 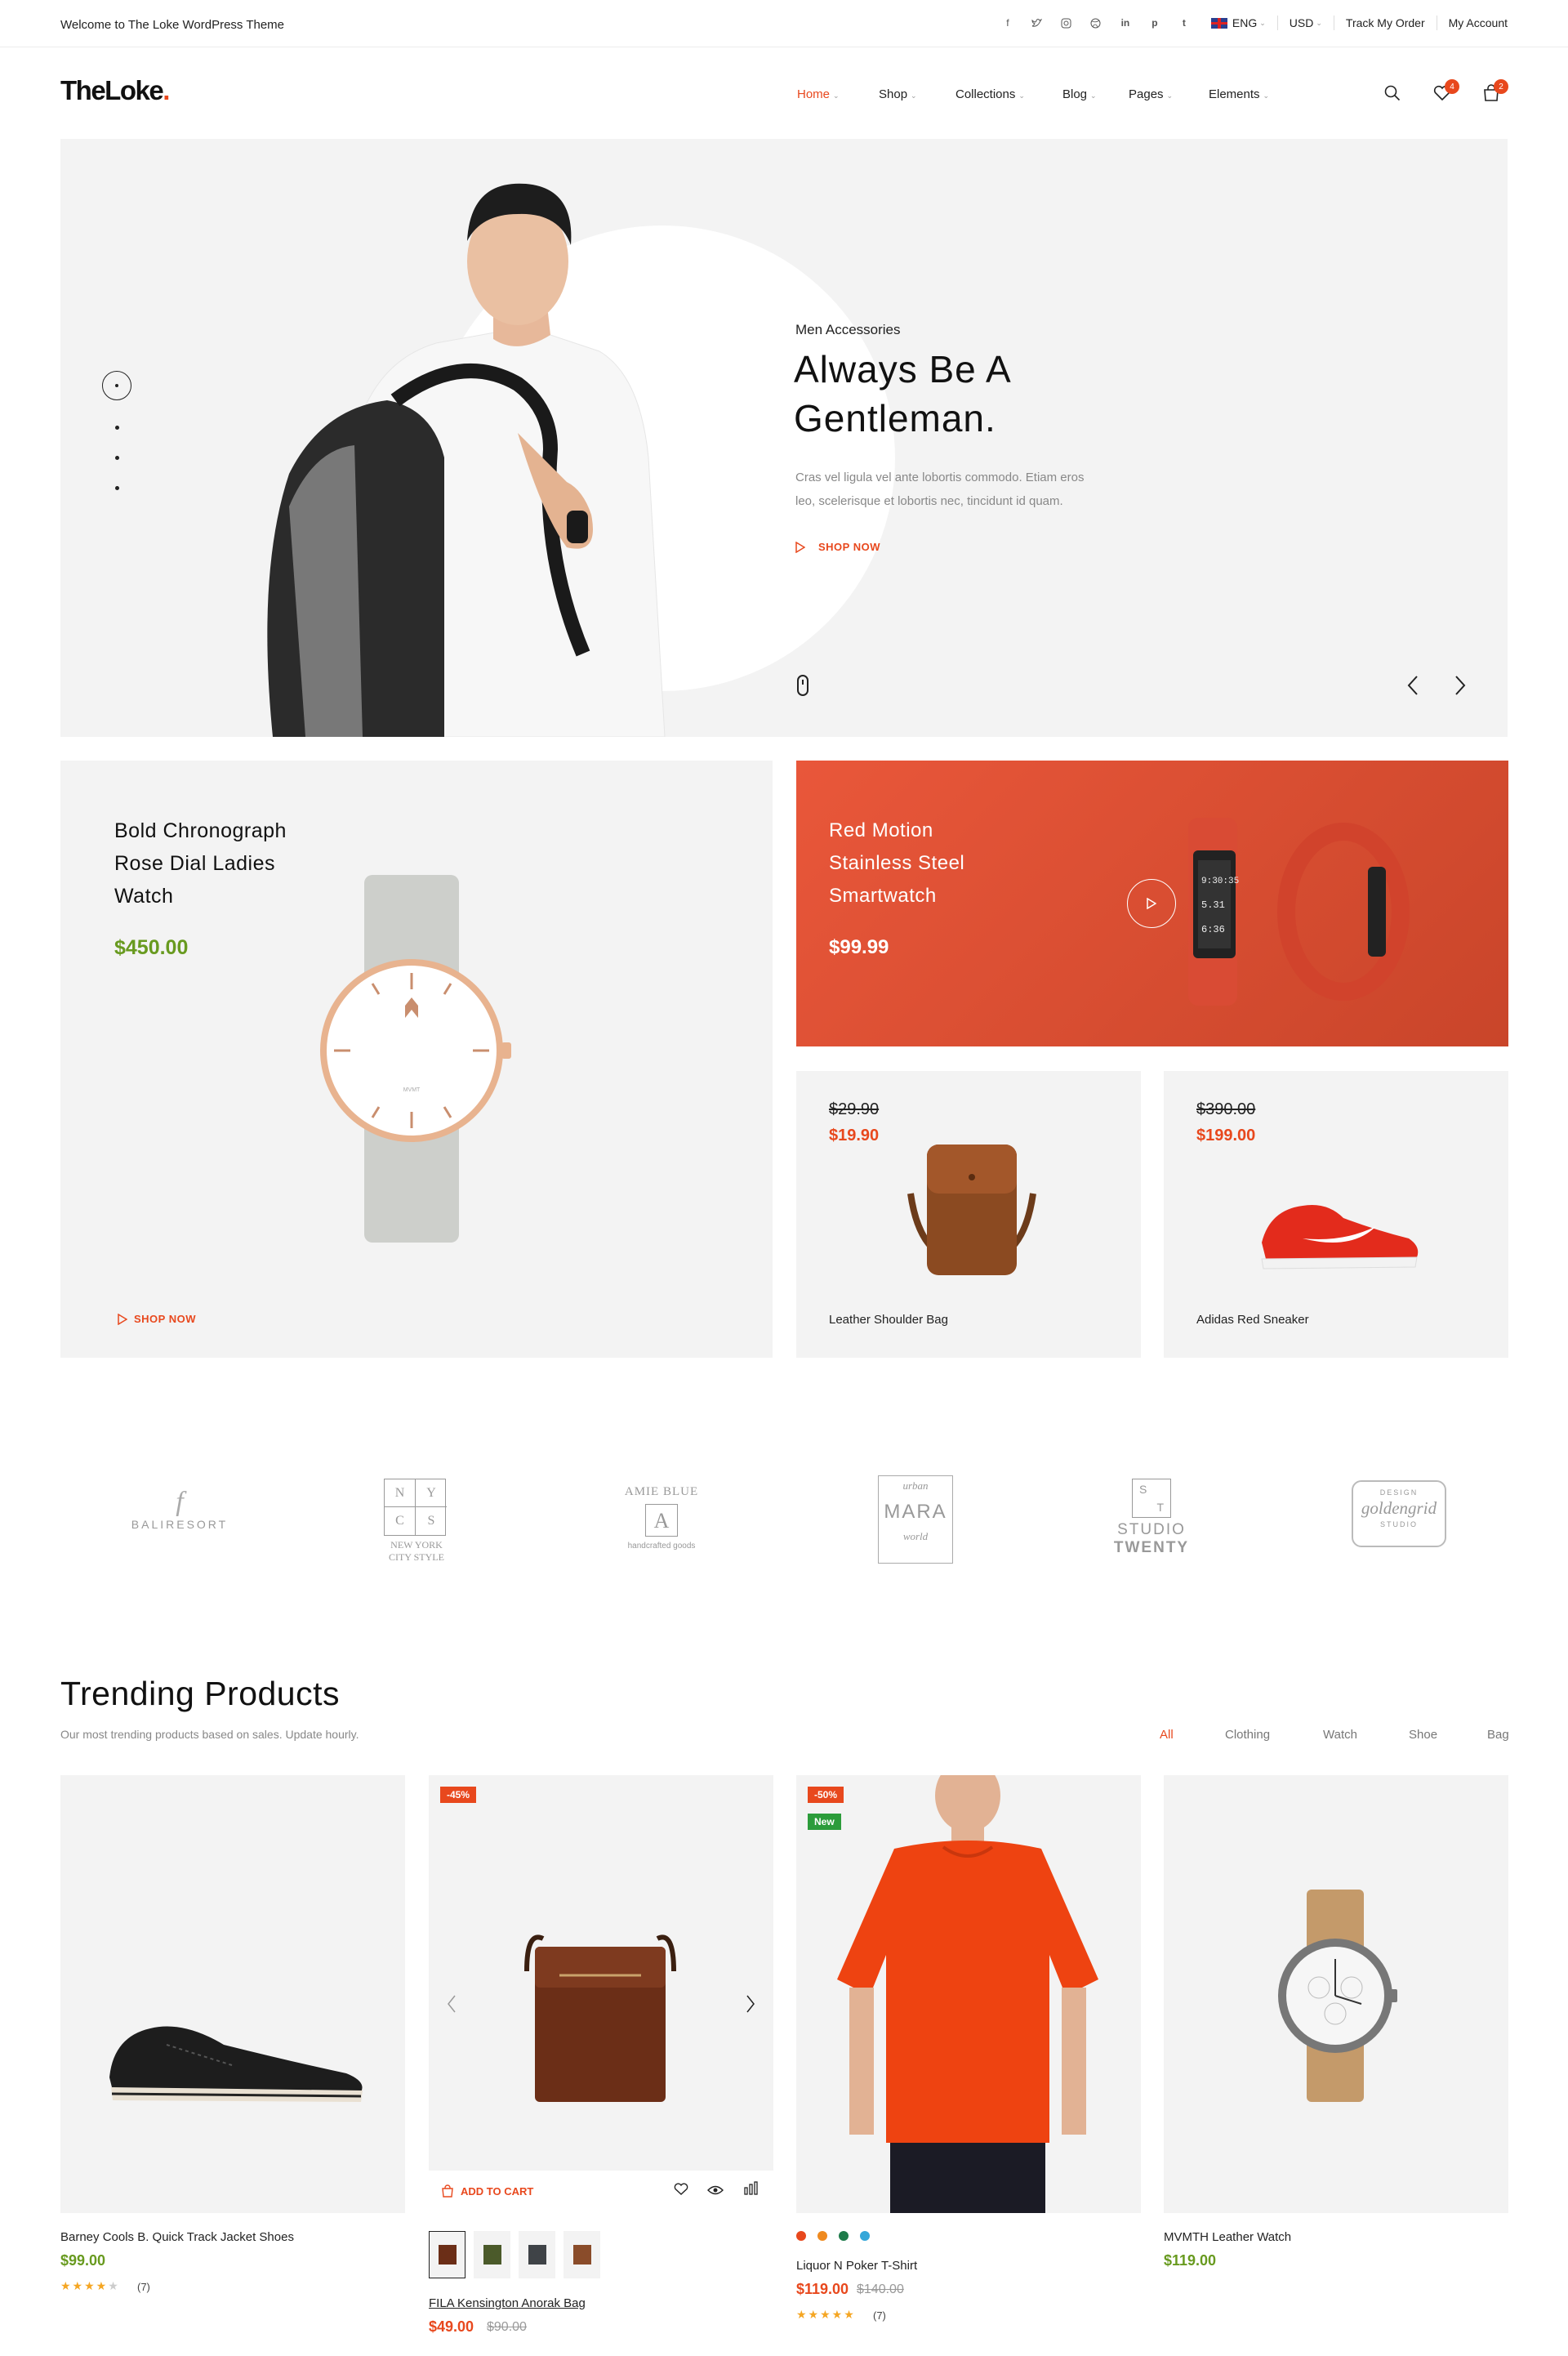 What do you see at coordinates (507, 2327) in the screenshot?
I see `product-old-price: $90.00` at bounding box center [507, 2327].